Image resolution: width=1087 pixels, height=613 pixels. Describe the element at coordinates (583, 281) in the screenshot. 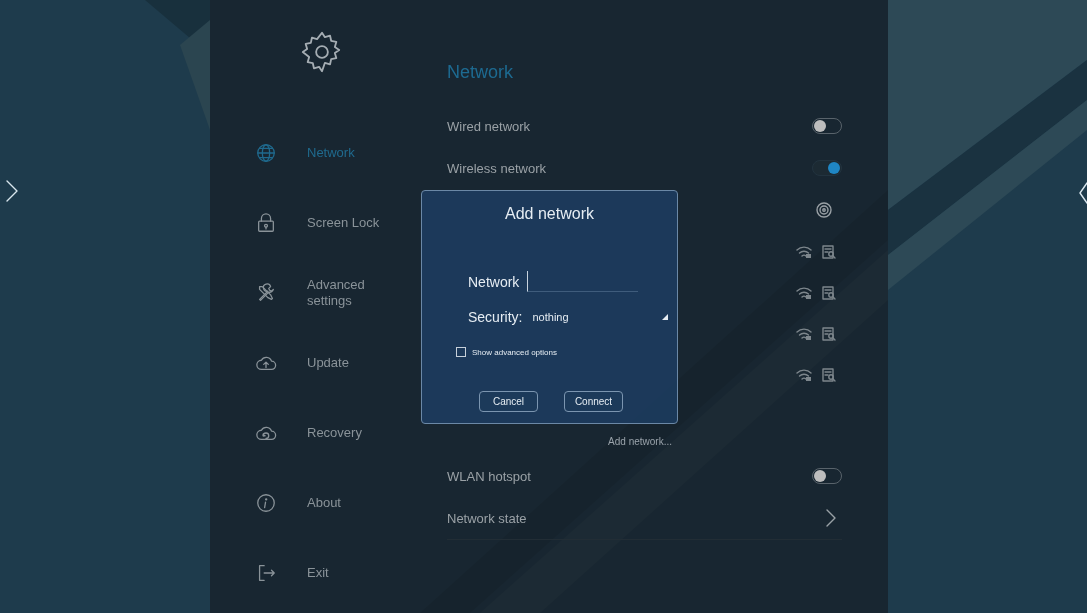

I see `network-name-field` at that location.